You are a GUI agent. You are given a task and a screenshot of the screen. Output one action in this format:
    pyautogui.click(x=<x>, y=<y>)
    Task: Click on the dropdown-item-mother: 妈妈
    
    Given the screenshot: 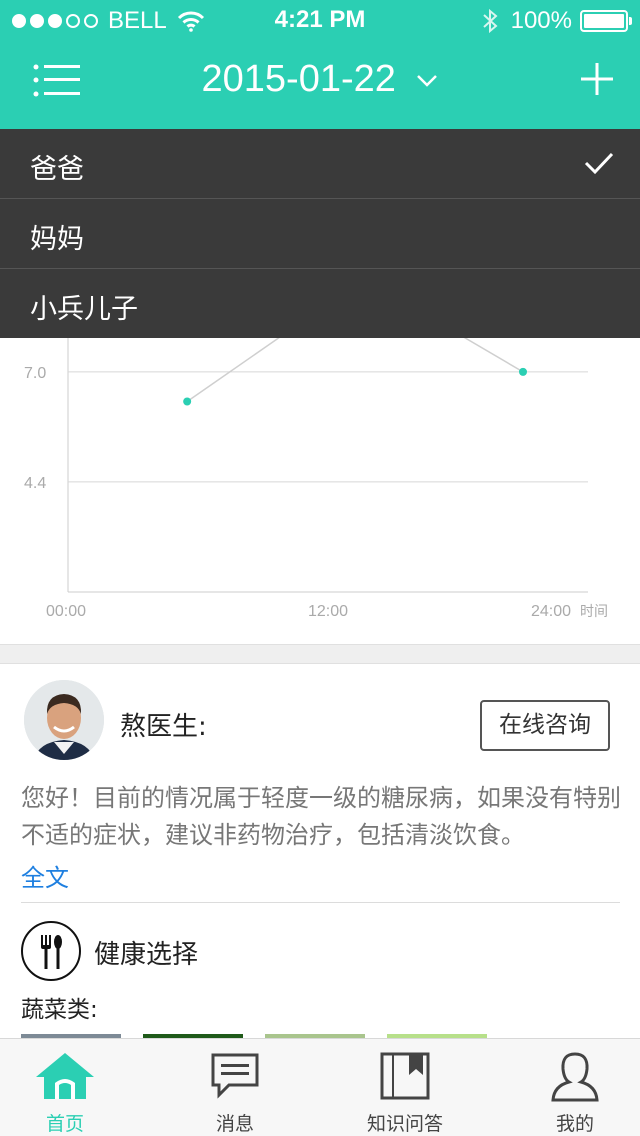 What is the action you would take?
    pyautogui.click(x=320, y=234)
    